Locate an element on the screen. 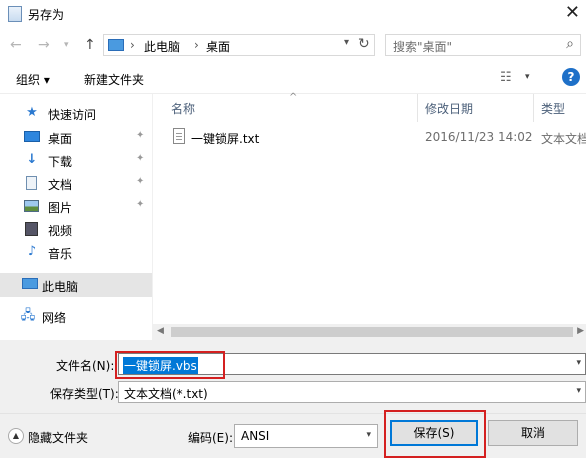 The image size is (586, 458). filetype-label: 保存类型(T): is located at coordinates (84, 394).